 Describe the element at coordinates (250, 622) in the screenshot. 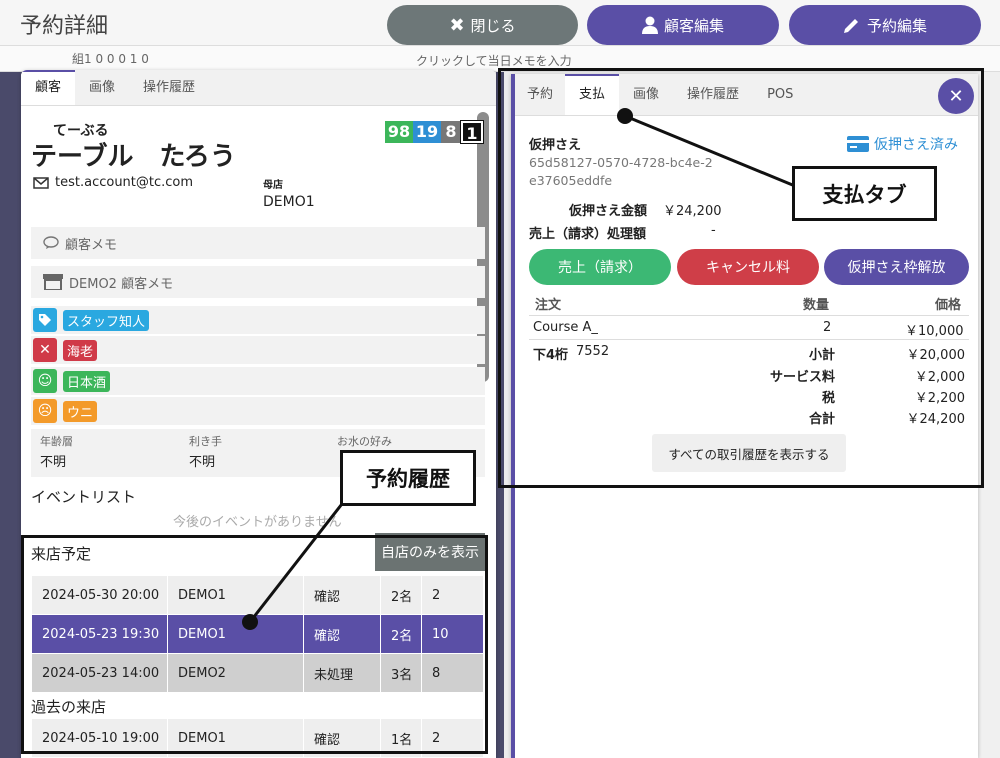

I see `reservation-history-leader-dot` at that location.